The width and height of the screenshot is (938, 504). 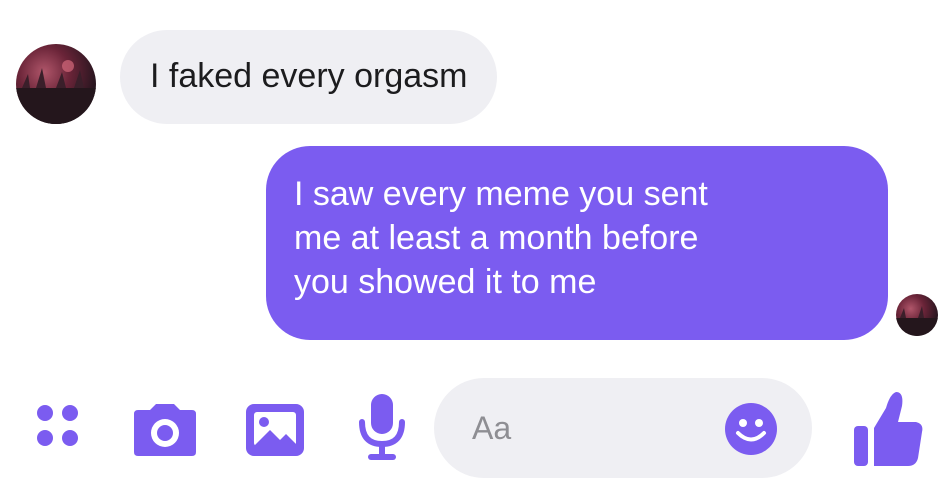 What do you see at coordinates (59, 427) in the screenshot?
I see `apps-icon` at bounding box center [59, 427].